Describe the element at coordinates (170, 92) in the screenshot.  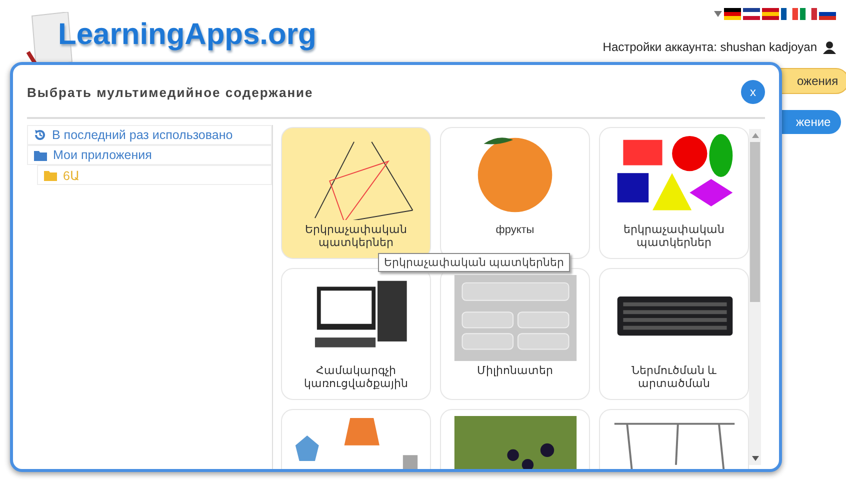
I see `dialog-title: Выбрать мультимедийное содержание` at that location.